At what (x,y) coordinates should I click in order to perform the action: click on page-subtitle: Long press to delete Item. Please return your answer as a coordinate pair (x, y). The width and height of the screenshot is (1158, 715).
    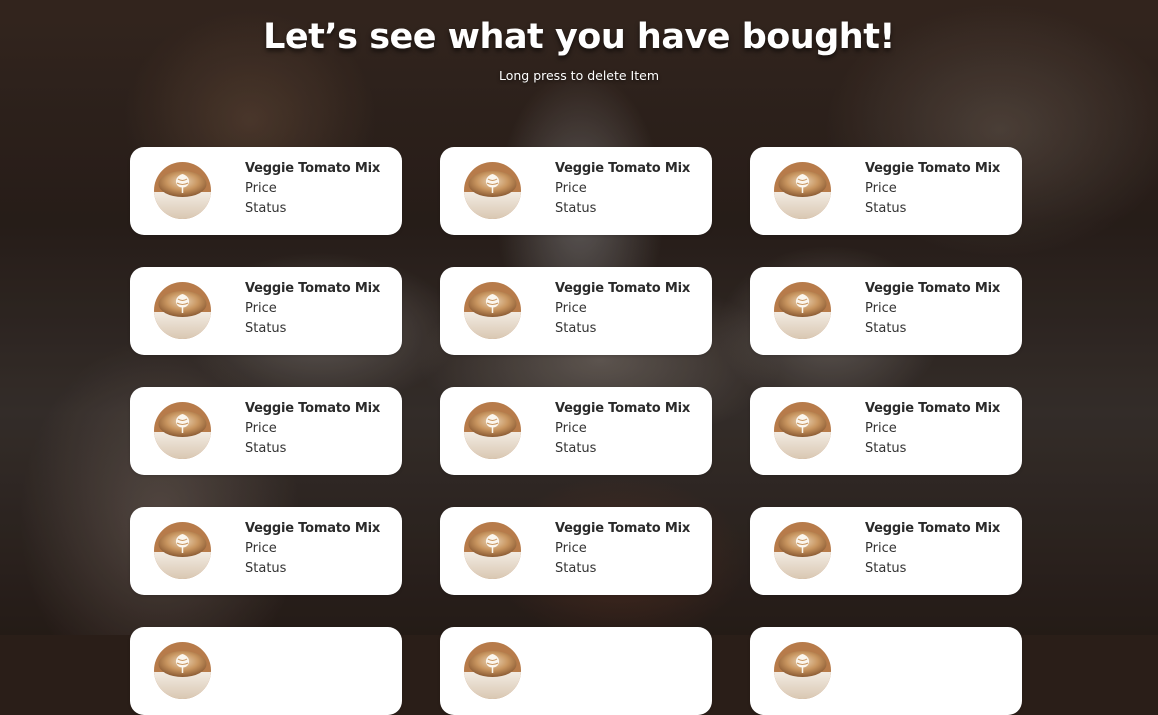
    Looking at the image, I should click on (579, 75).